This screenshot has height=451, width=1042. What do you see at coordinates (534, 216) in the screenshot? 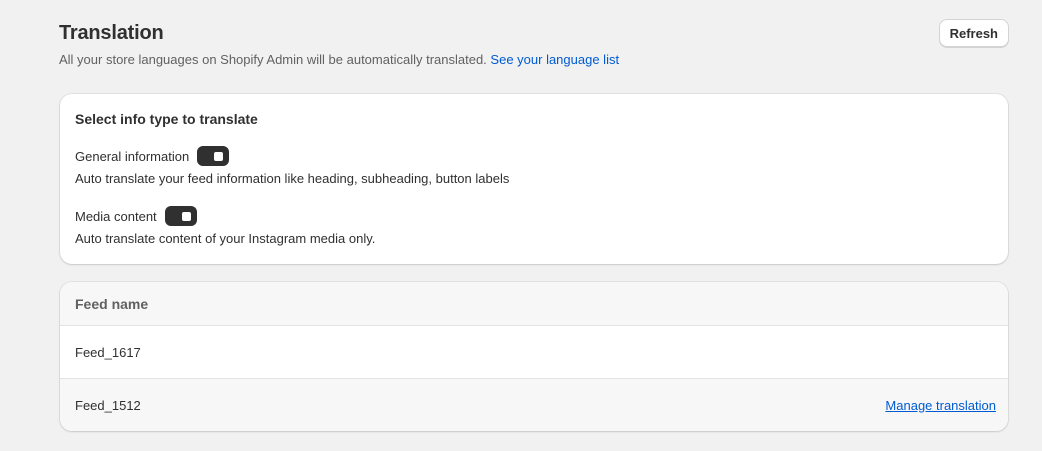
I see `media-content-row: Media content` at bounding box center [534, 216].